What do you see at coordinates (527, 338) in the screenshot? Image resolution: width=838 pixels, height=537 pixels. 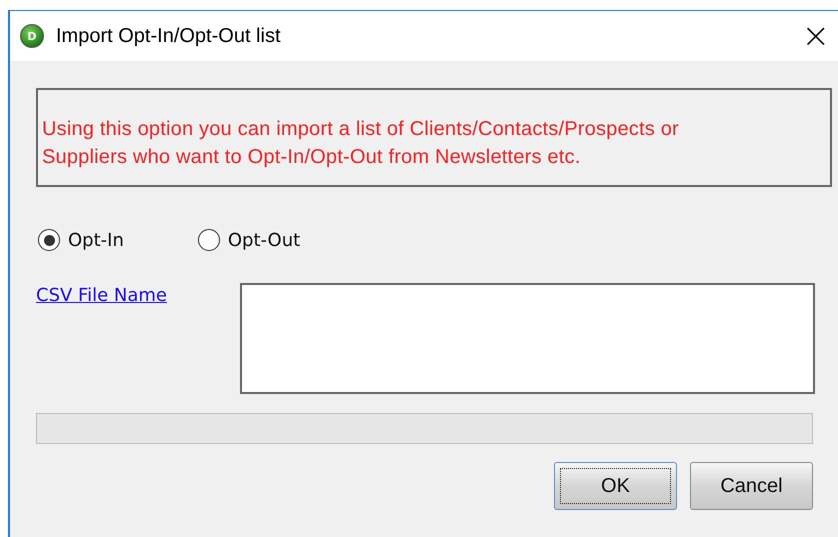 I see `file-name-field` at bounding box center [527, 338].